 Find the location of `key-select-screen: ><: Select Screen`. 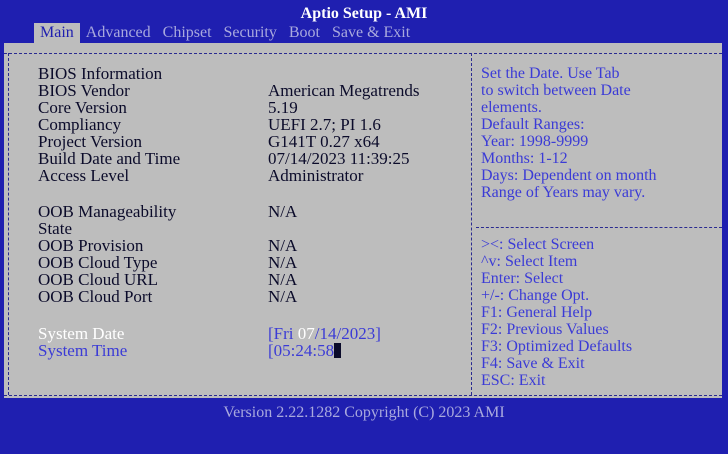

key-select-screen: ><: Select Screen is located at coordinates (538, 244).